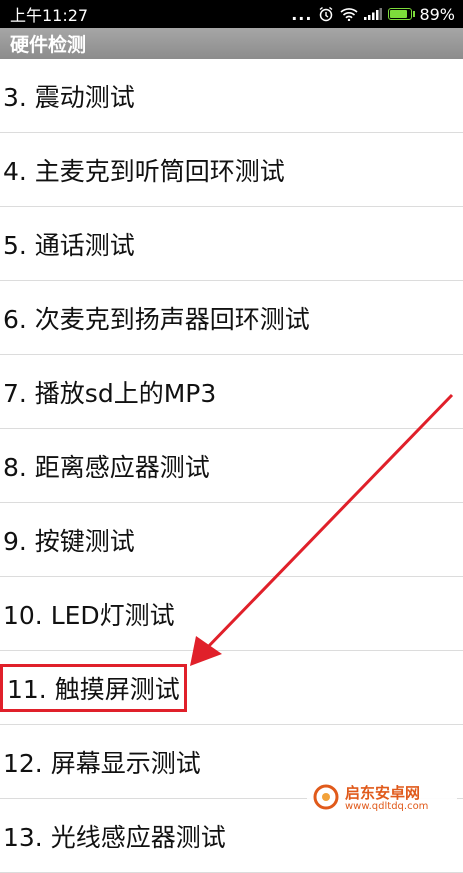 The width and height of the screenshot is (463, 873). I want to click on list-item: 6. 次麦克到扬声器回环测试, so click(231, 318).